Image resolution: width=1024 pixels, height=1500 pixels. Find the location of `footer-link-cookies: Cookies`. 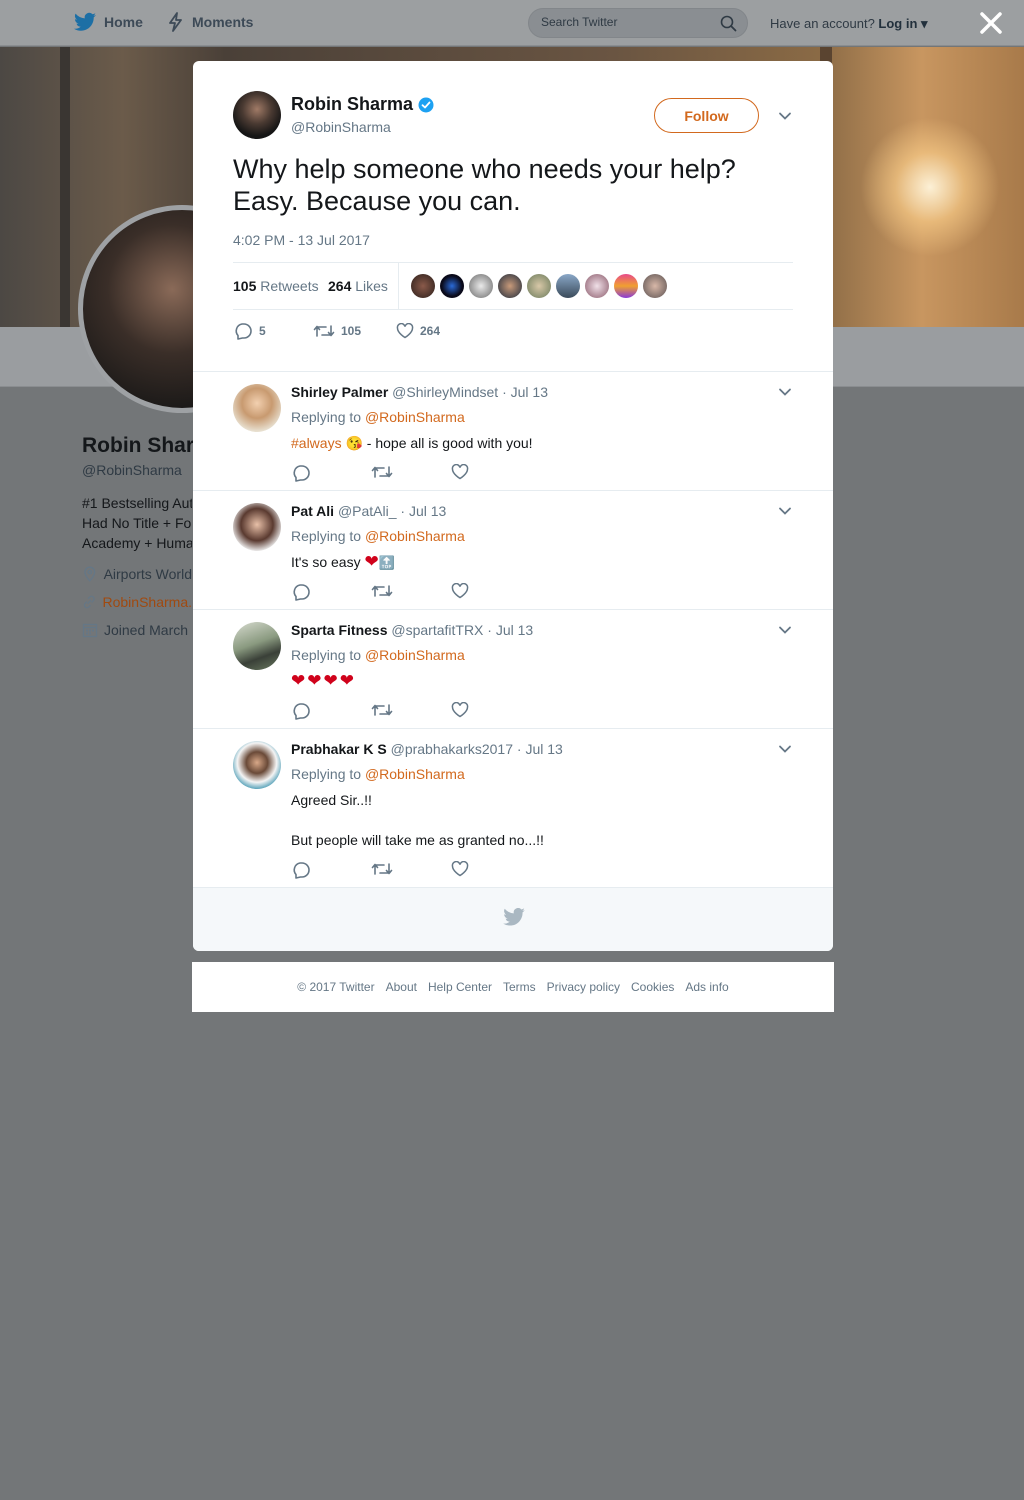

footer-link-cookies: Cookies is located at coordinates (652, 987).